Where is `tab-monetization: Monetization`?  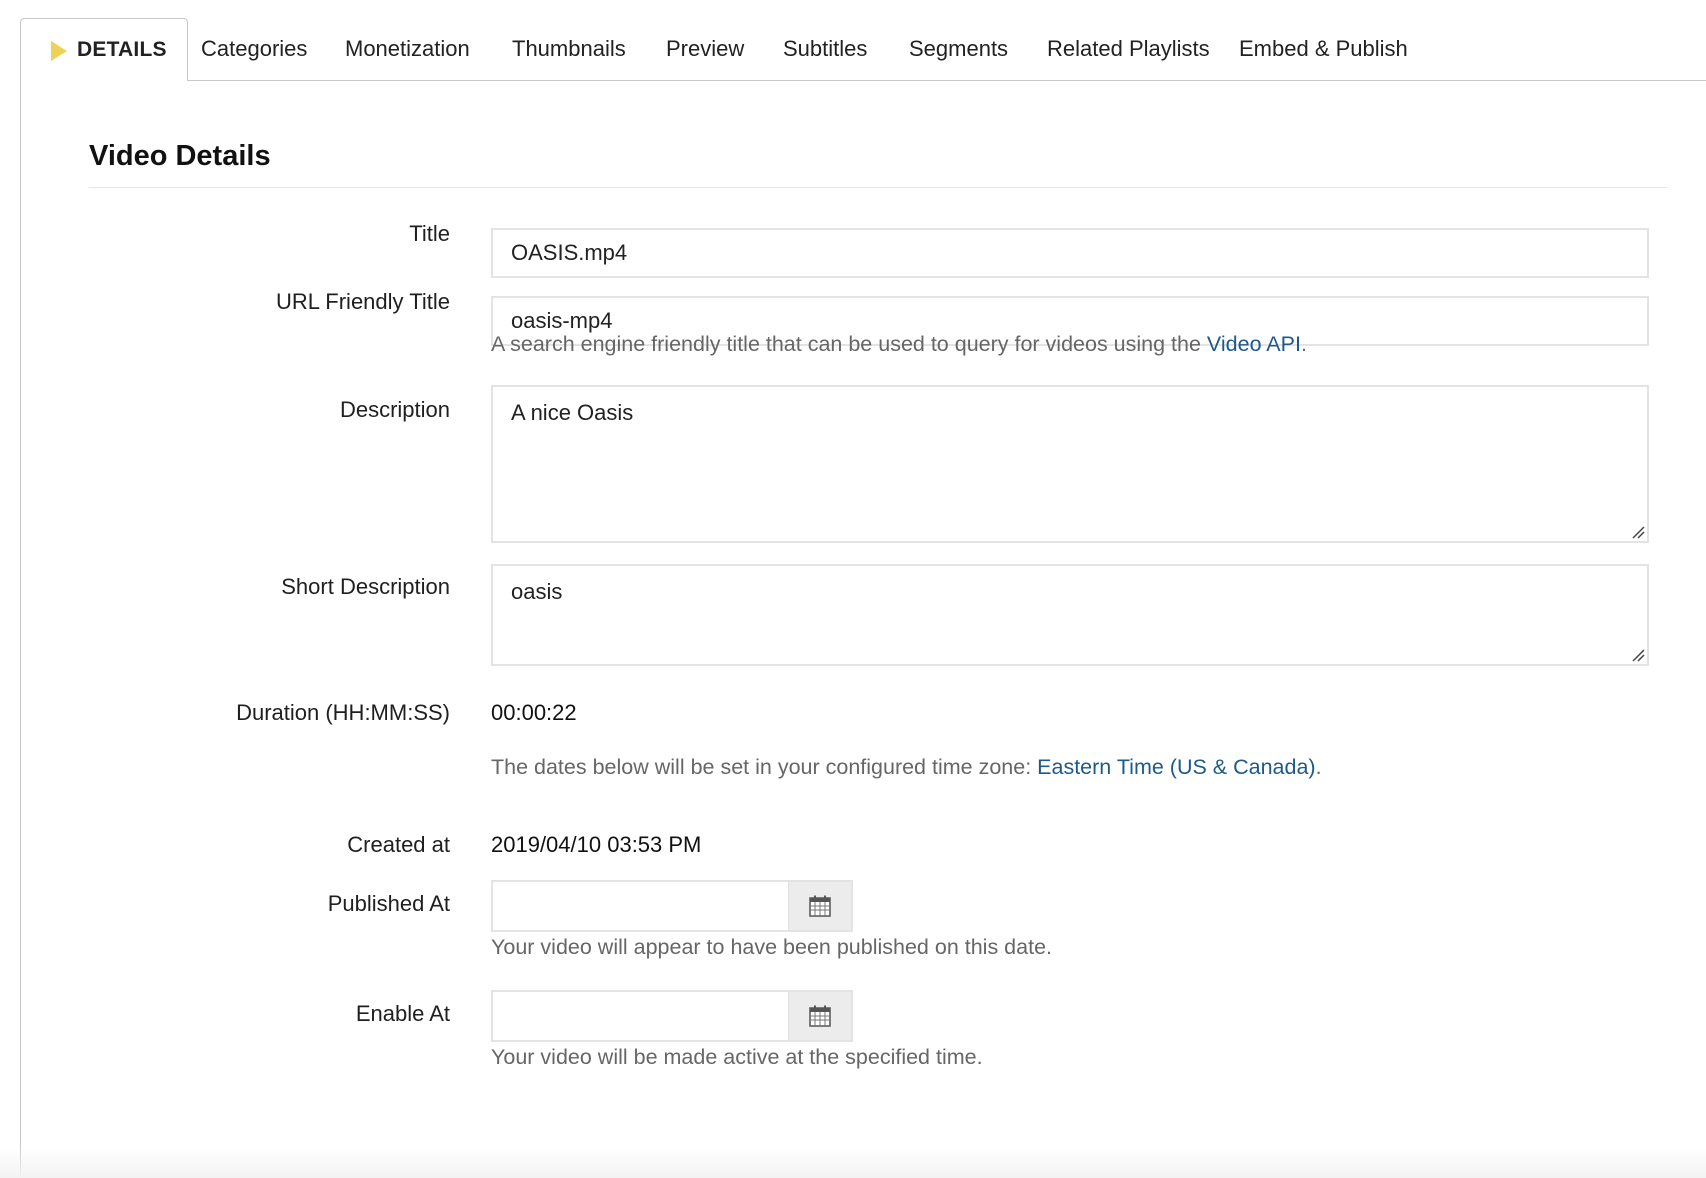 tab-monetization: Monetization is located at coordinates (407, 49).